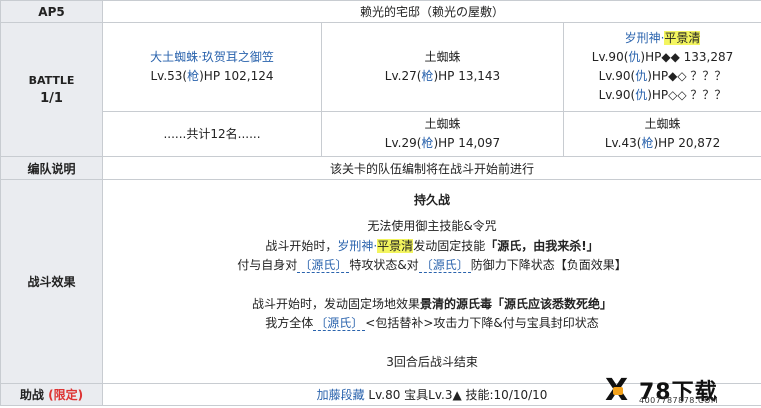 The height and width of the screenshot is (408, 761). What do you see at coordinates (442, 143) in the screenshot?
I see `enemy-stats: Lv.29(枪)HP 14,097` at bounding box center [442, 143].